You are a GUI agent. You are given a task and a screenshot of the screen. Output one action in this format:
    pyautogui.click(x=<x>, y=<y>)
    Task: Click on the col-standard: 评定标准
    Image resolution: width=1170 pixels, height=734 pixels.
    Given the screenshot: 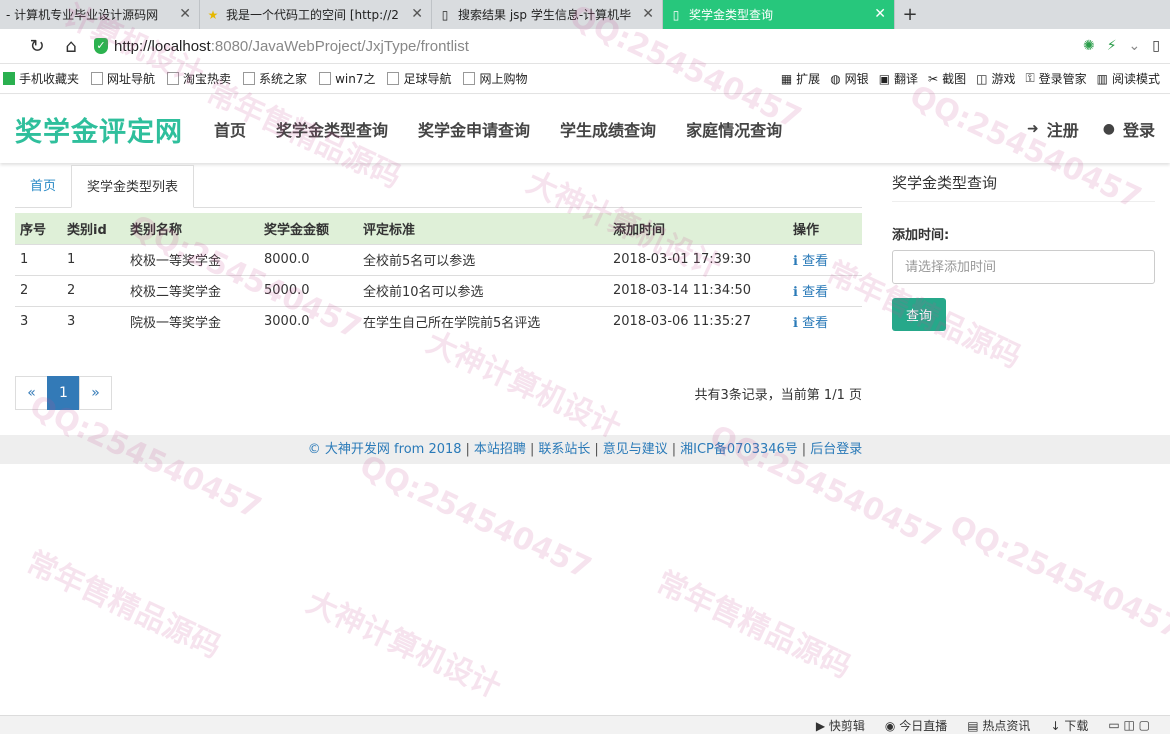 What is the action you would take?
    pyautogui.click(x=483, y=228)
    